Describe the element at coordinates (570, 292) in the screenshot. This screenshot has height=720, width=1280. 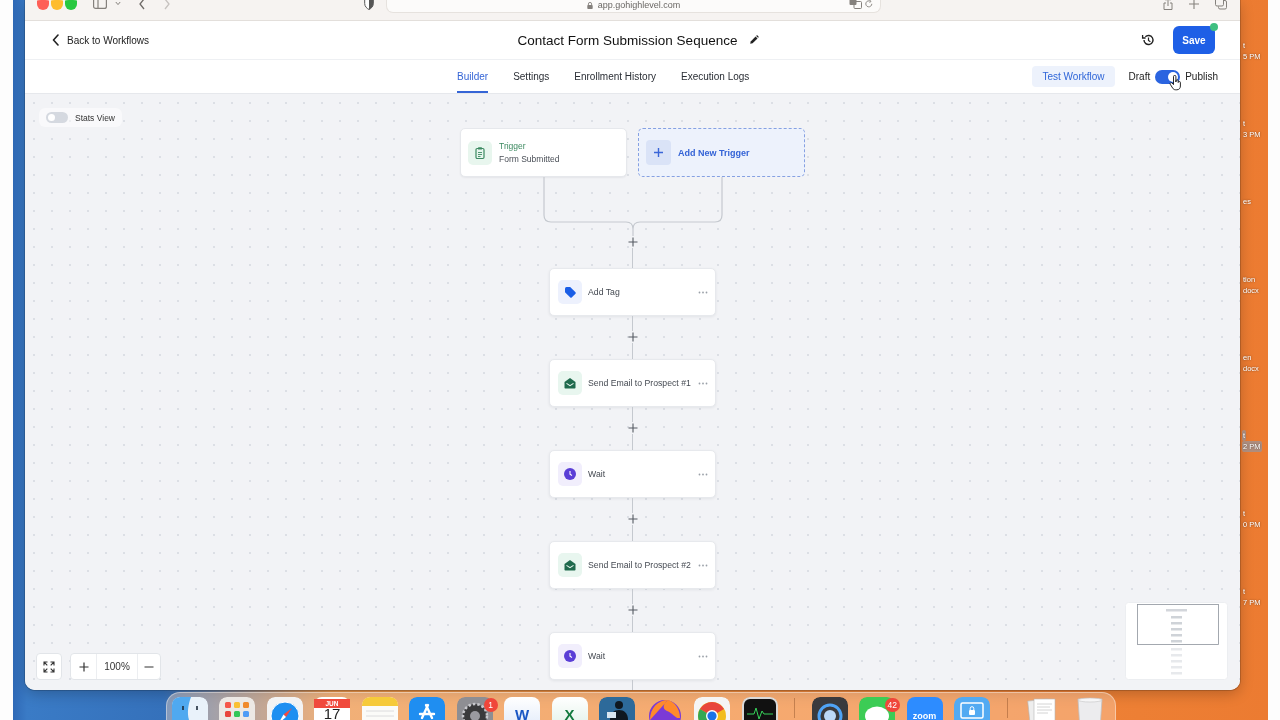
I see `tag-icon` at that location.